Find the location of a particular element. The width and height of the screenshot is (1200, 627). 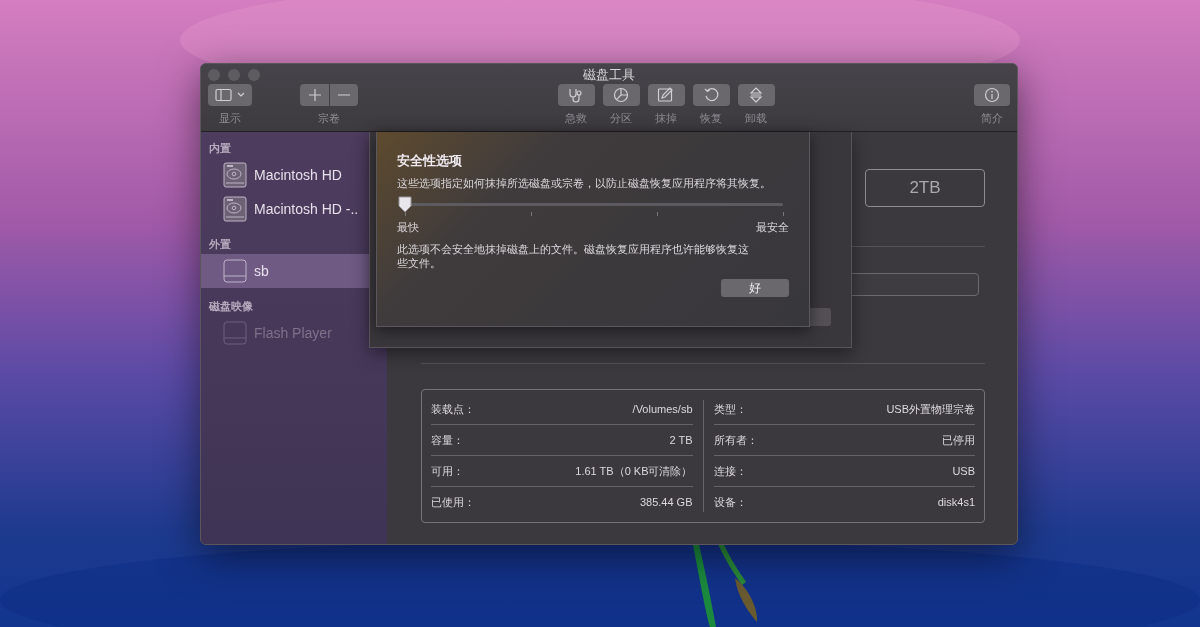

view-button is located at coordinates (230, 95).